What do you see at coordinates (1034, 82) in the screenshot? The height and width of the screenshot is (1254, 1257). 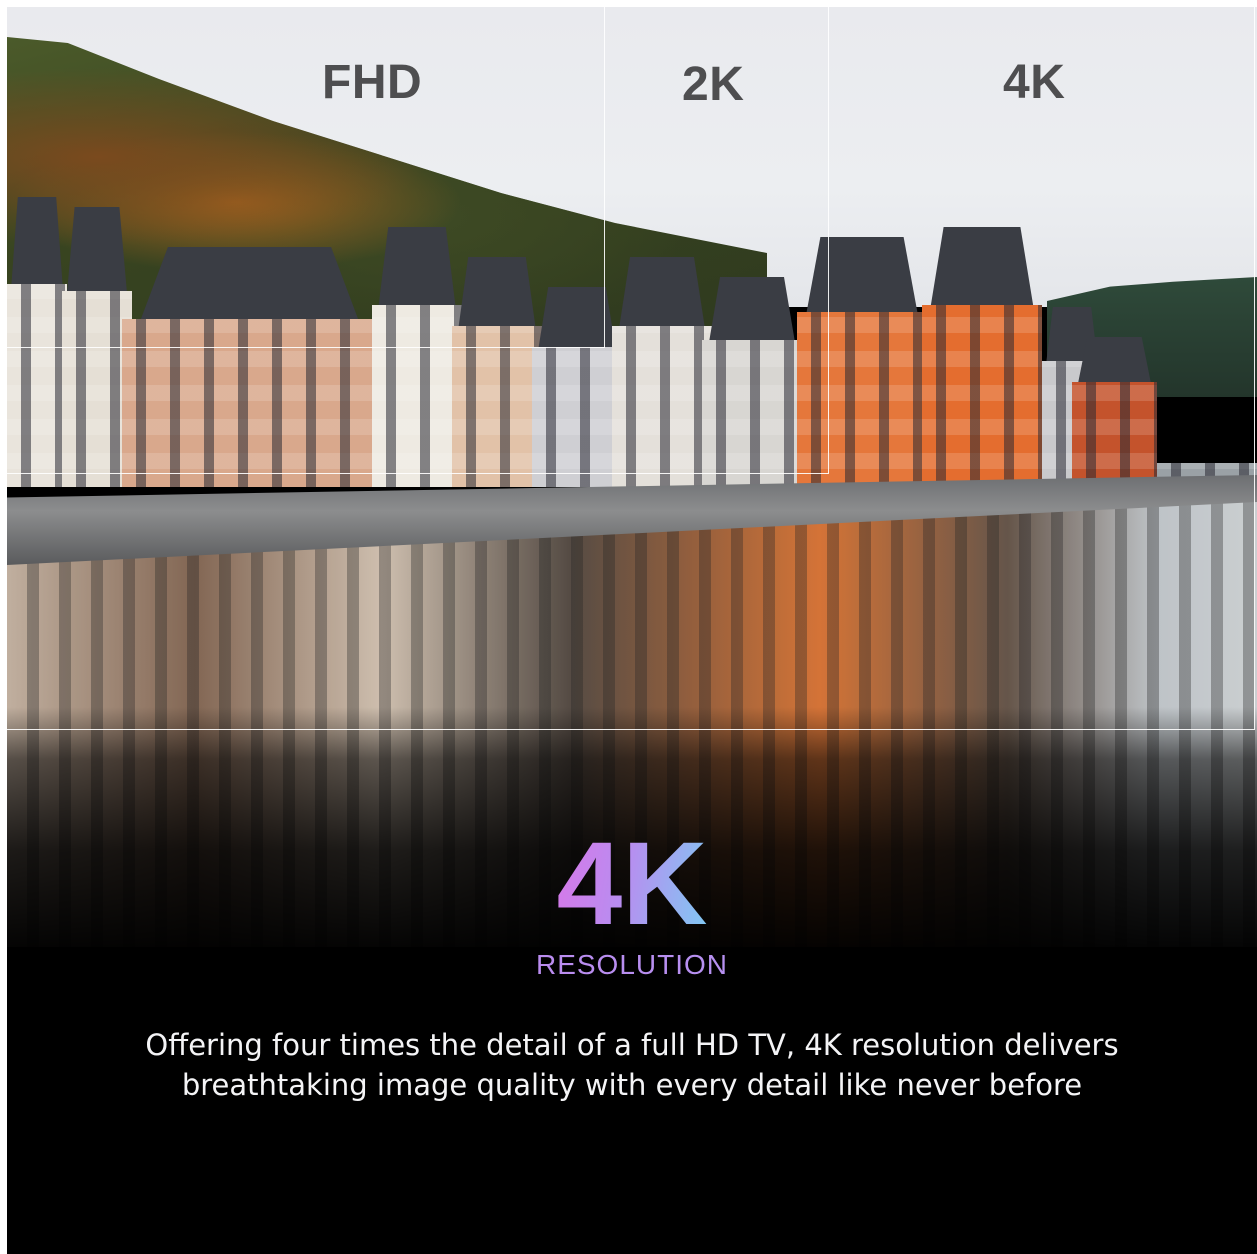 I see `label-4k: 4K` at bounding box center [1034, 82].